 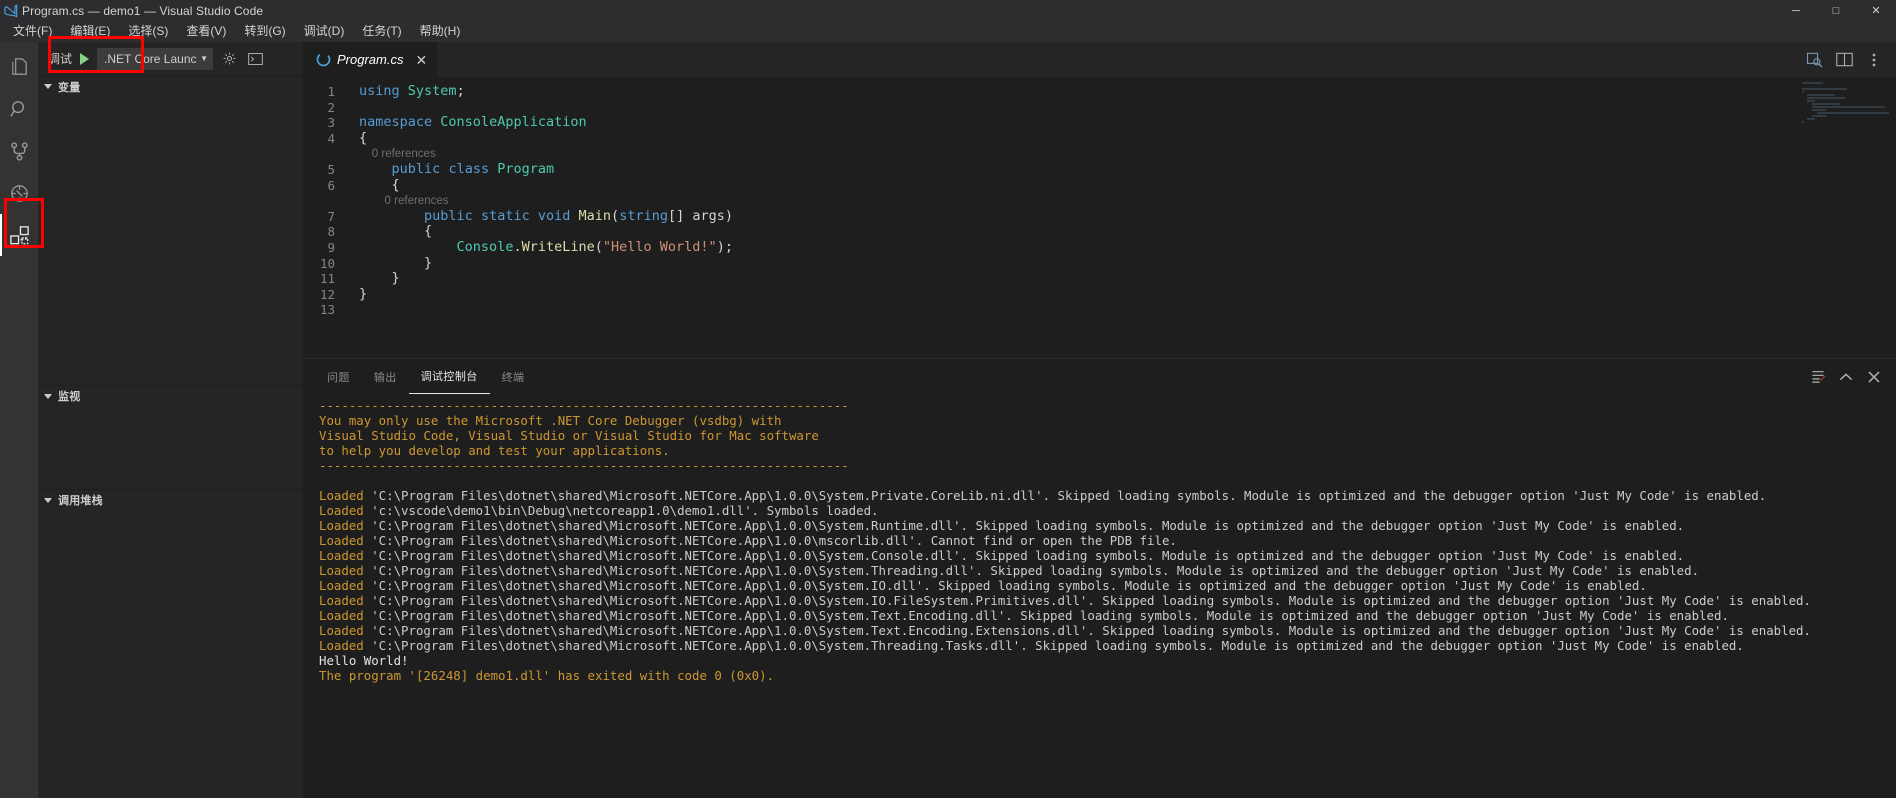 What do you see at coordinates (338, 376) in the screenshot?
I see `panel-tab-problems: 问题` at bounding box center [338, 376].